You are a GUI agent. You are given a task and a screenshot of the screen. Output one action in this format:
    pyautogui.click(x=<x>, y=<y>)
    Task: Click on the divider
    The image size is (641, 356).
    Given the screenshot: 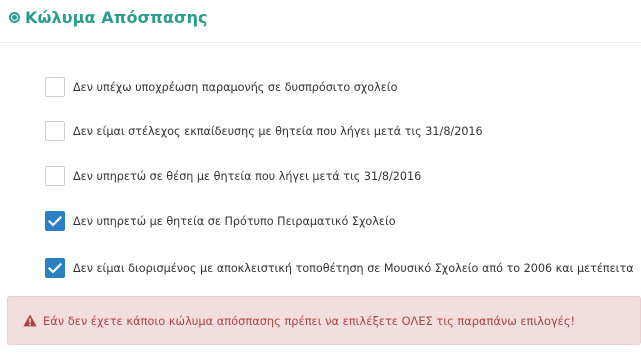 What is the action you would take?
    pyautogui.click(x=320, y=42)
    